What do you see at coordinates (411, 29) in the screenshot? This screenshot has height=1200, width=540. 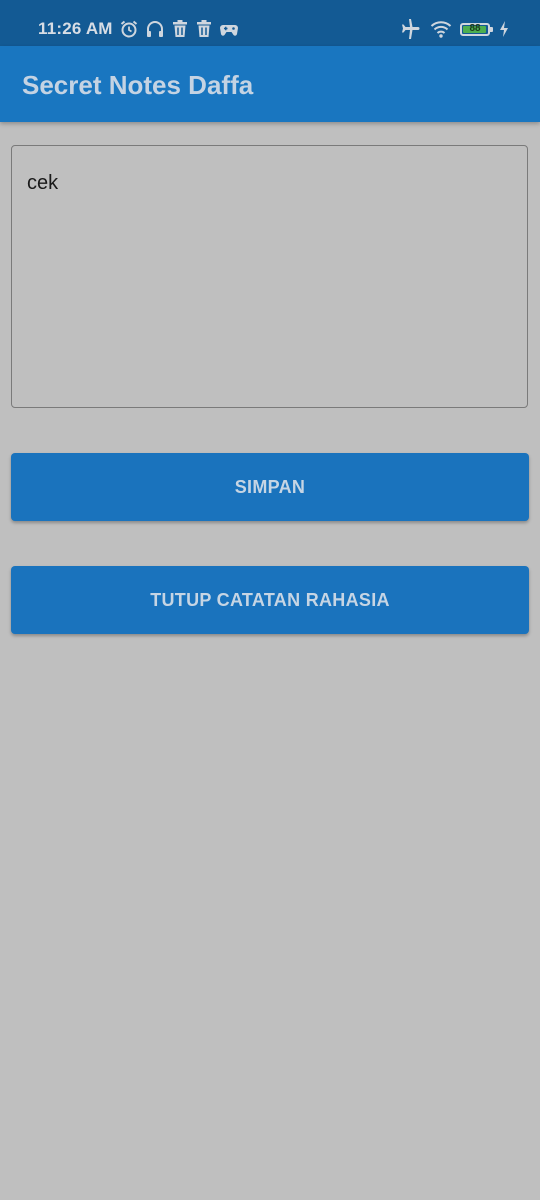 I see `airplane-mode-icon` at bounding box center [411, 29].